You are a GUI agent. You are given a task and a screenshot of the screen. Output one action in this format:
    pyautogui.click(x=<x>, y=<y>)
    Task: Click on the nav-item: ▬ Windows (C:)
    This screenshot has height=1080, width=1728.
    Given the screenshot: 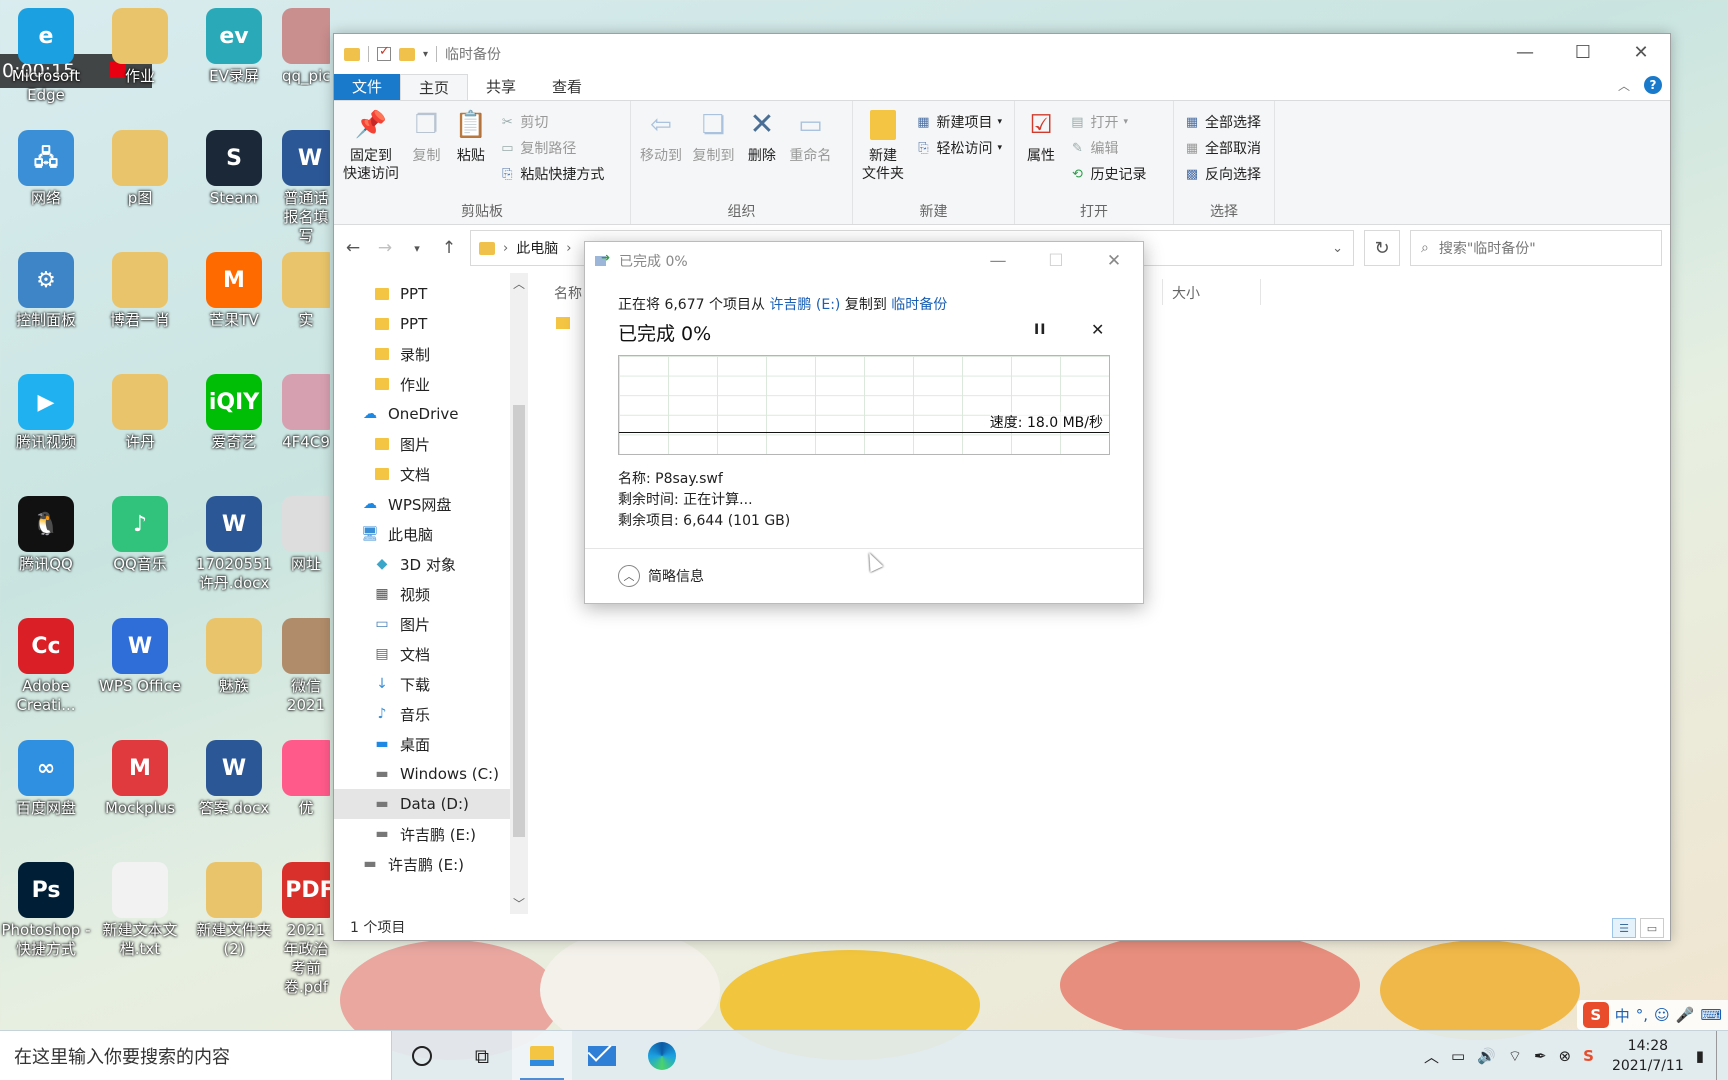 What is the action you would take?
    pyautogui.click(x=422, y=774)
    